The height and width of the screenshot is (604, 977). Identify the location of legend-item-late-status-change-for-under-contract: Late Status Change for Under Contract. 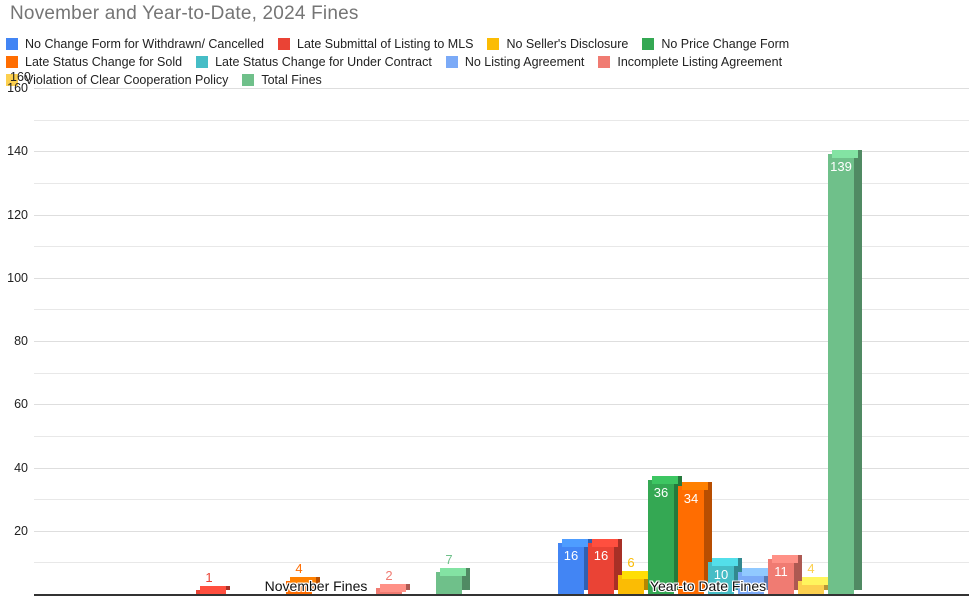
(314, 62).